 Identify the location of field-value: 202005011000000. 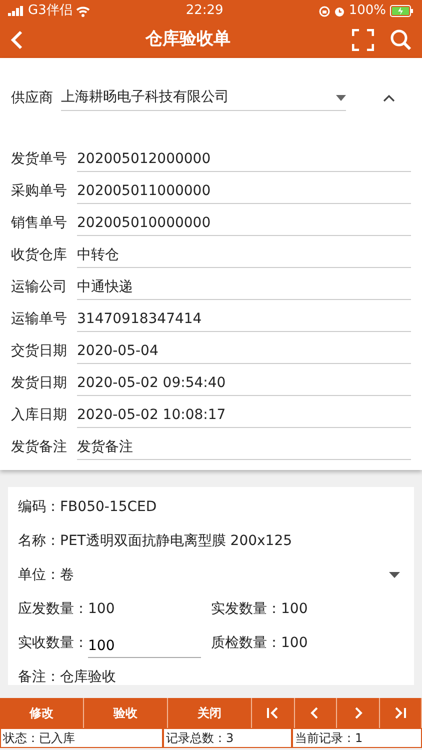
(244, 191).